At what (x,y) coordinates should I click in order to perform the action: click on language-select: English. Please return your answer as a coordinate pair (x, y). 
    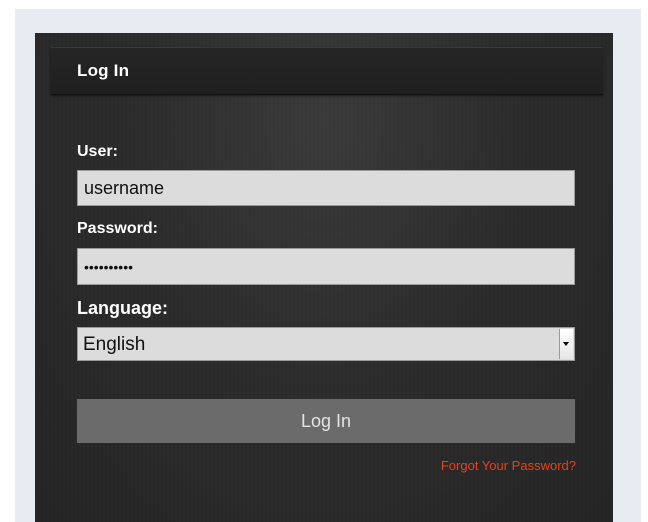
    Looking at the image, I should click on (326, 344).